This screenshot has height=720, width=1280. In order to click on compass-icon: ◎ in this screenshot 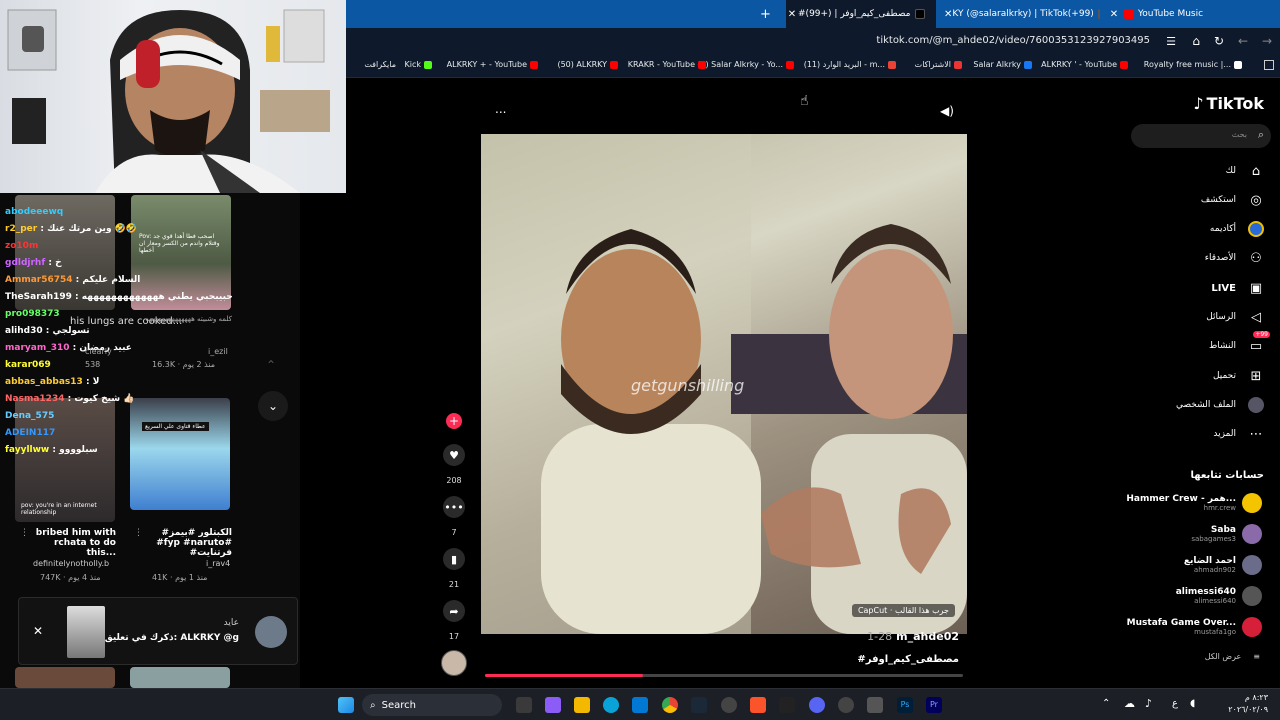, I will do `click(1256, 200)`.